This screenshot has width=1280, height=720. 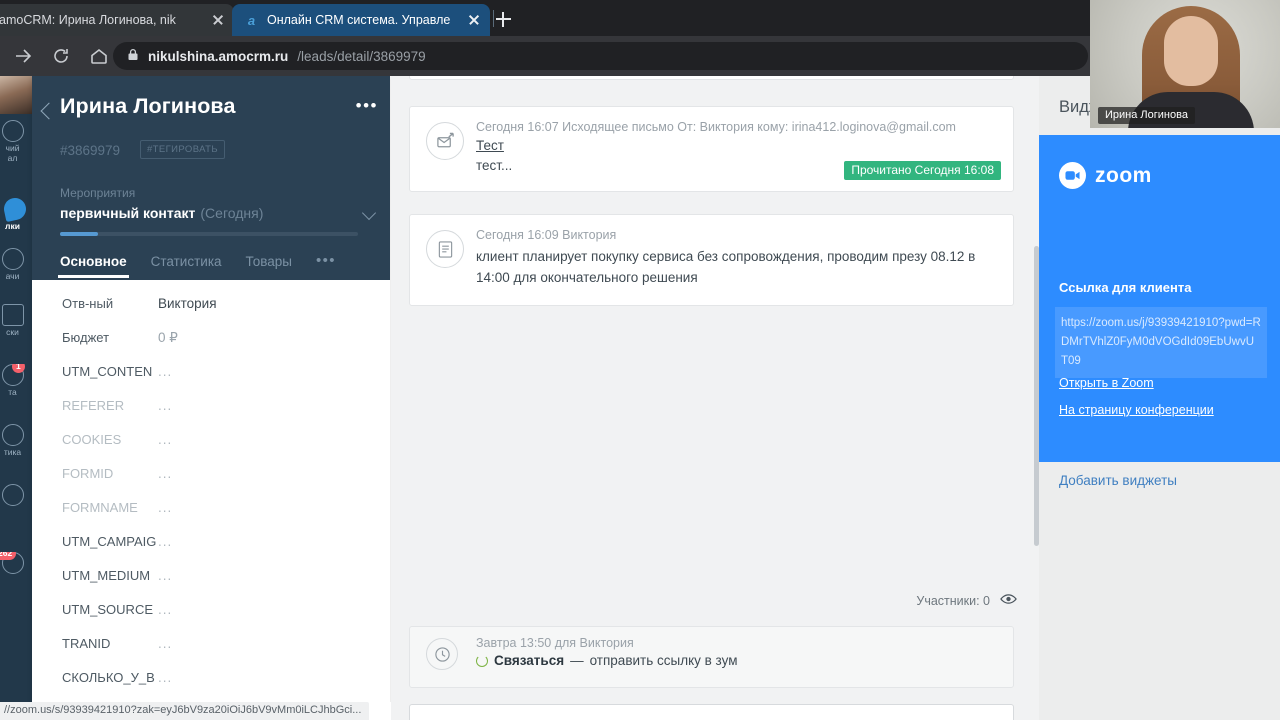 I want to click on tab-statistika: Статистика, so click(x=186, y=266).